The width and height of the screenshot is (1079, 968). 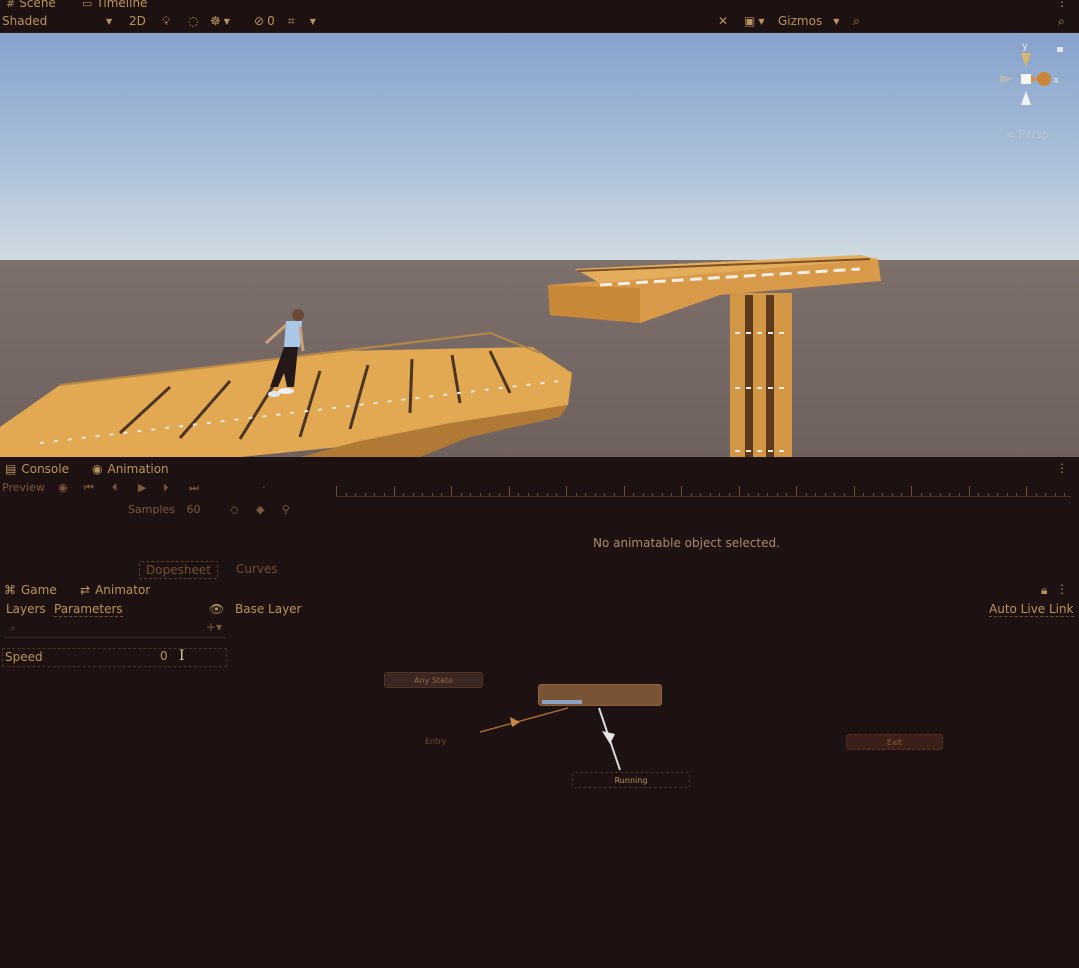 I want to click on entry-transition, so click(x=524, y=720).